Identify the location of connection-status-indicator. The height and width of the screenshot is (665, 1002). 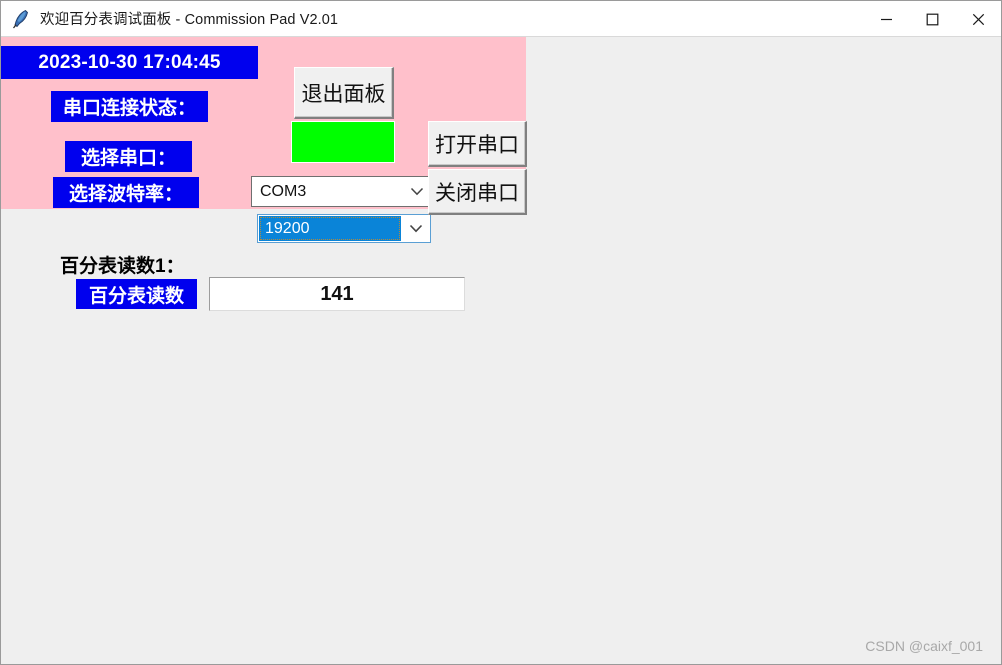
(343, 142).